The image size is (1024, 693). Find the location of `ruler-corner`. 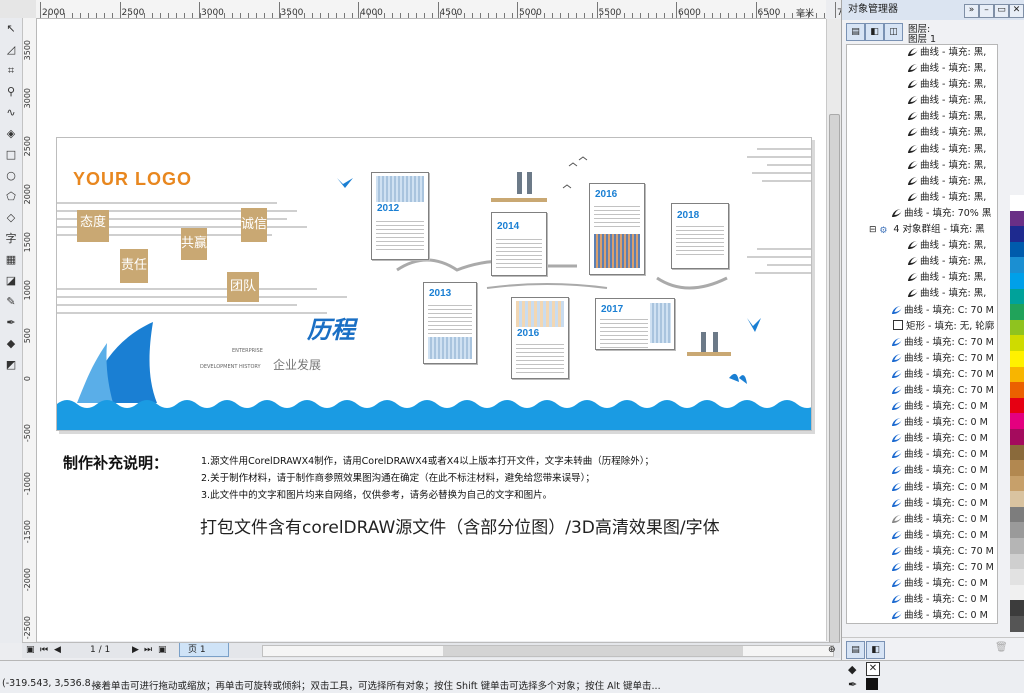

ruler-corner is located at coordinates (18, 9).